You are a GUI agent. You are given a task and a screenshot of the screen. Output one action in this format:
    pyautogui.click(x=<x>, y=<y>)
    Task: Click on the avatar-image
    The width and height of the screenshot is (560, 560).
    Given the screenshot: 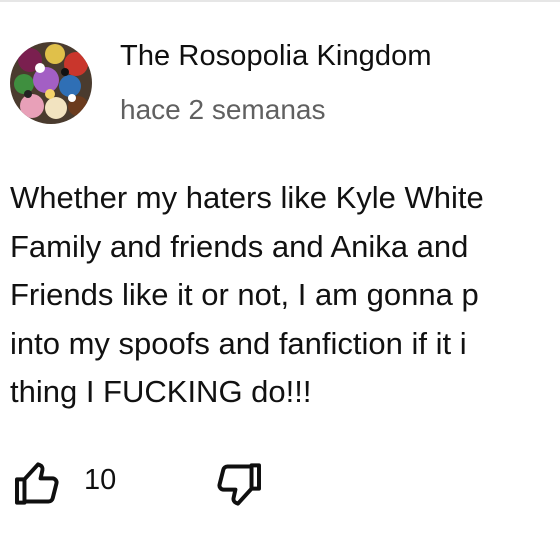 What is the action you would take?
    pyautogui.click(x=51, y=83)
    